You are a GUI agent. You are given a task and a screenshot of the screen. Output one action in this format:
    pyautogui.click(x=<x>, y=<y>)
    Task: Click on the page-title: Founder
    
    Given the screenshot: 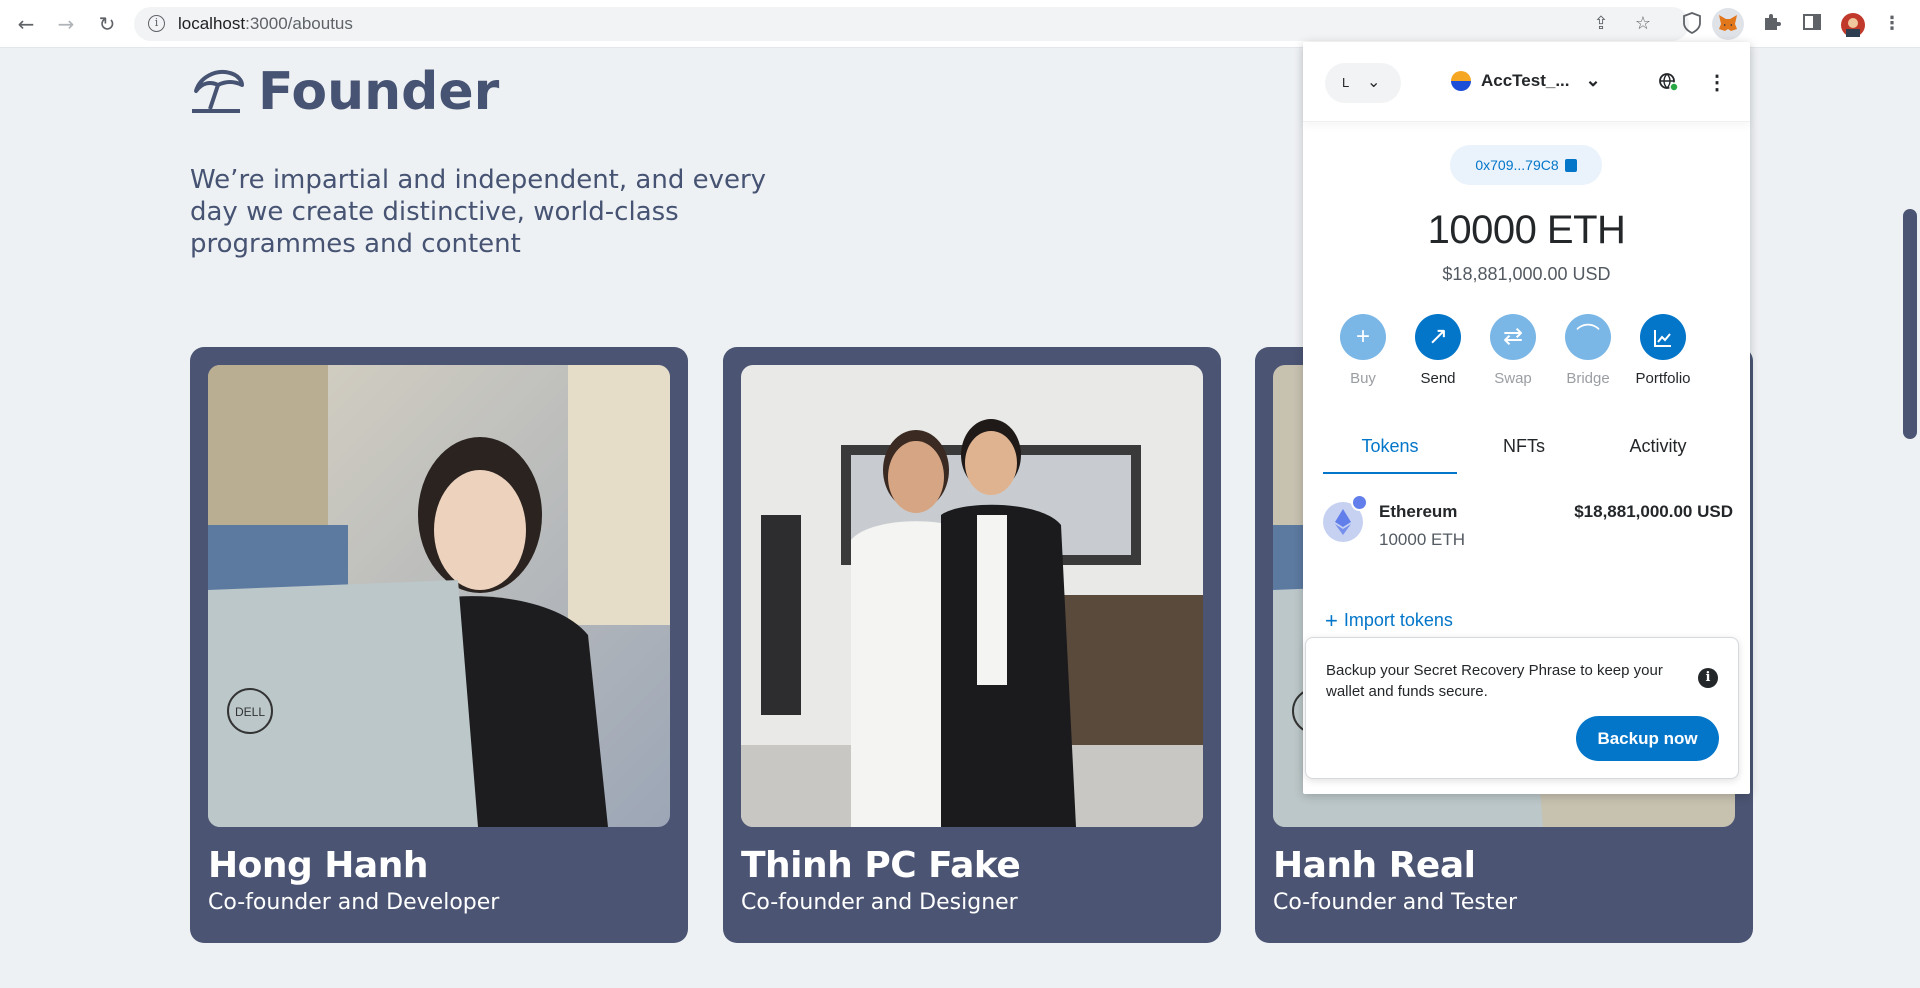 What is the action you would take?
    pyautogui.click(x=344, y=92)
    